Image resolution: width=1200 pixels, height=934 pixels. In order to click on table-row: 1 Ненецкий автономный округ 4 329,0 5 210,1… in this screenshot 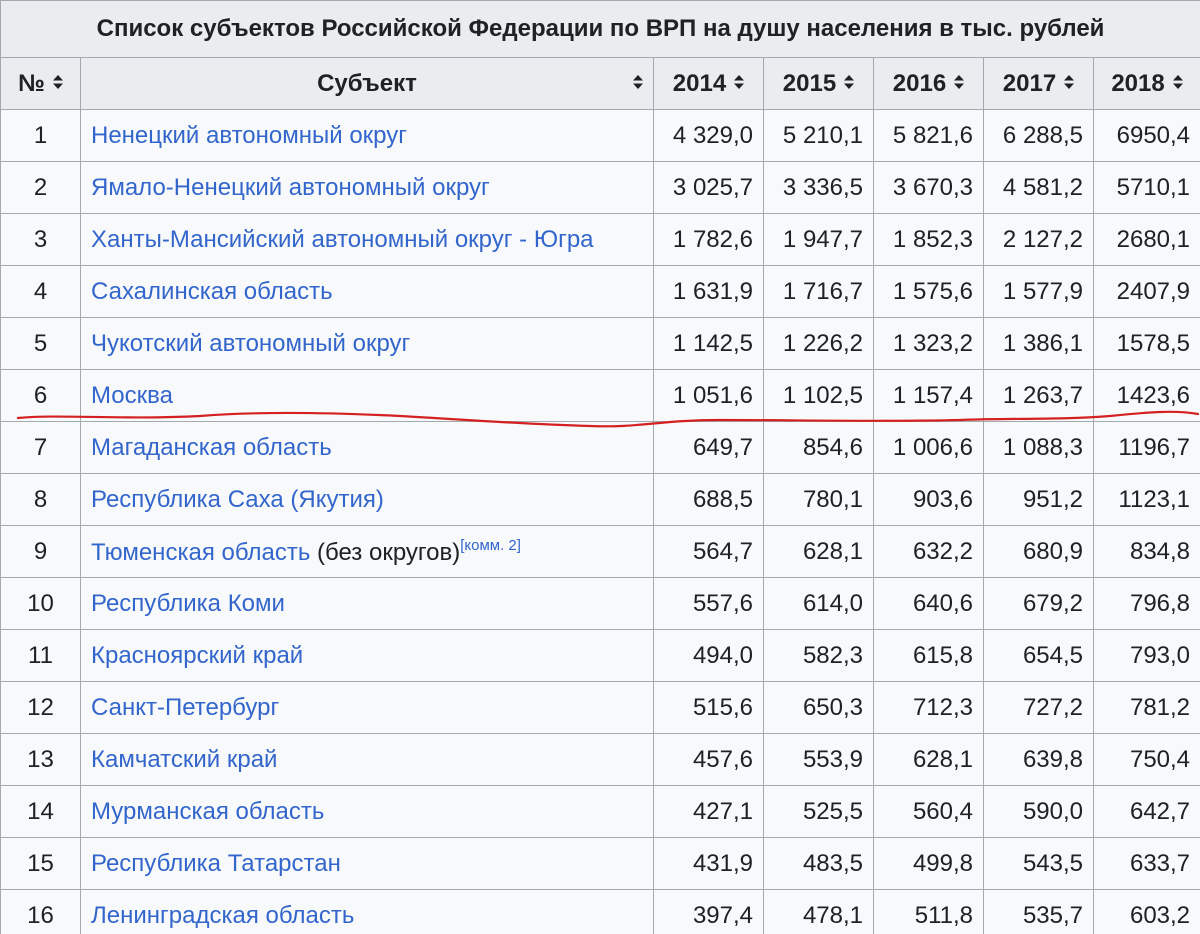, I will do `click(600, 135)`.